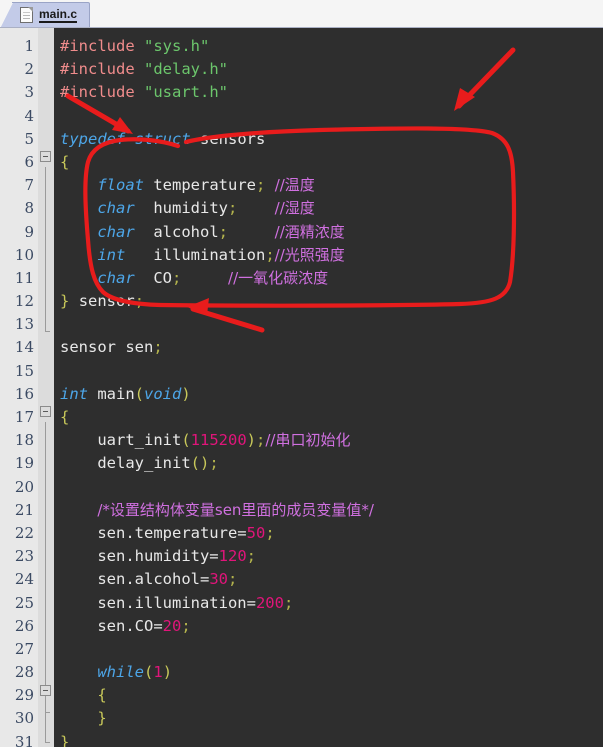 The height and width of the screenshot is (747, 603). What do you see at coordinates (29, 231) in the screenshot?
I see `line-number: 9` at bounding box center [29, 231].